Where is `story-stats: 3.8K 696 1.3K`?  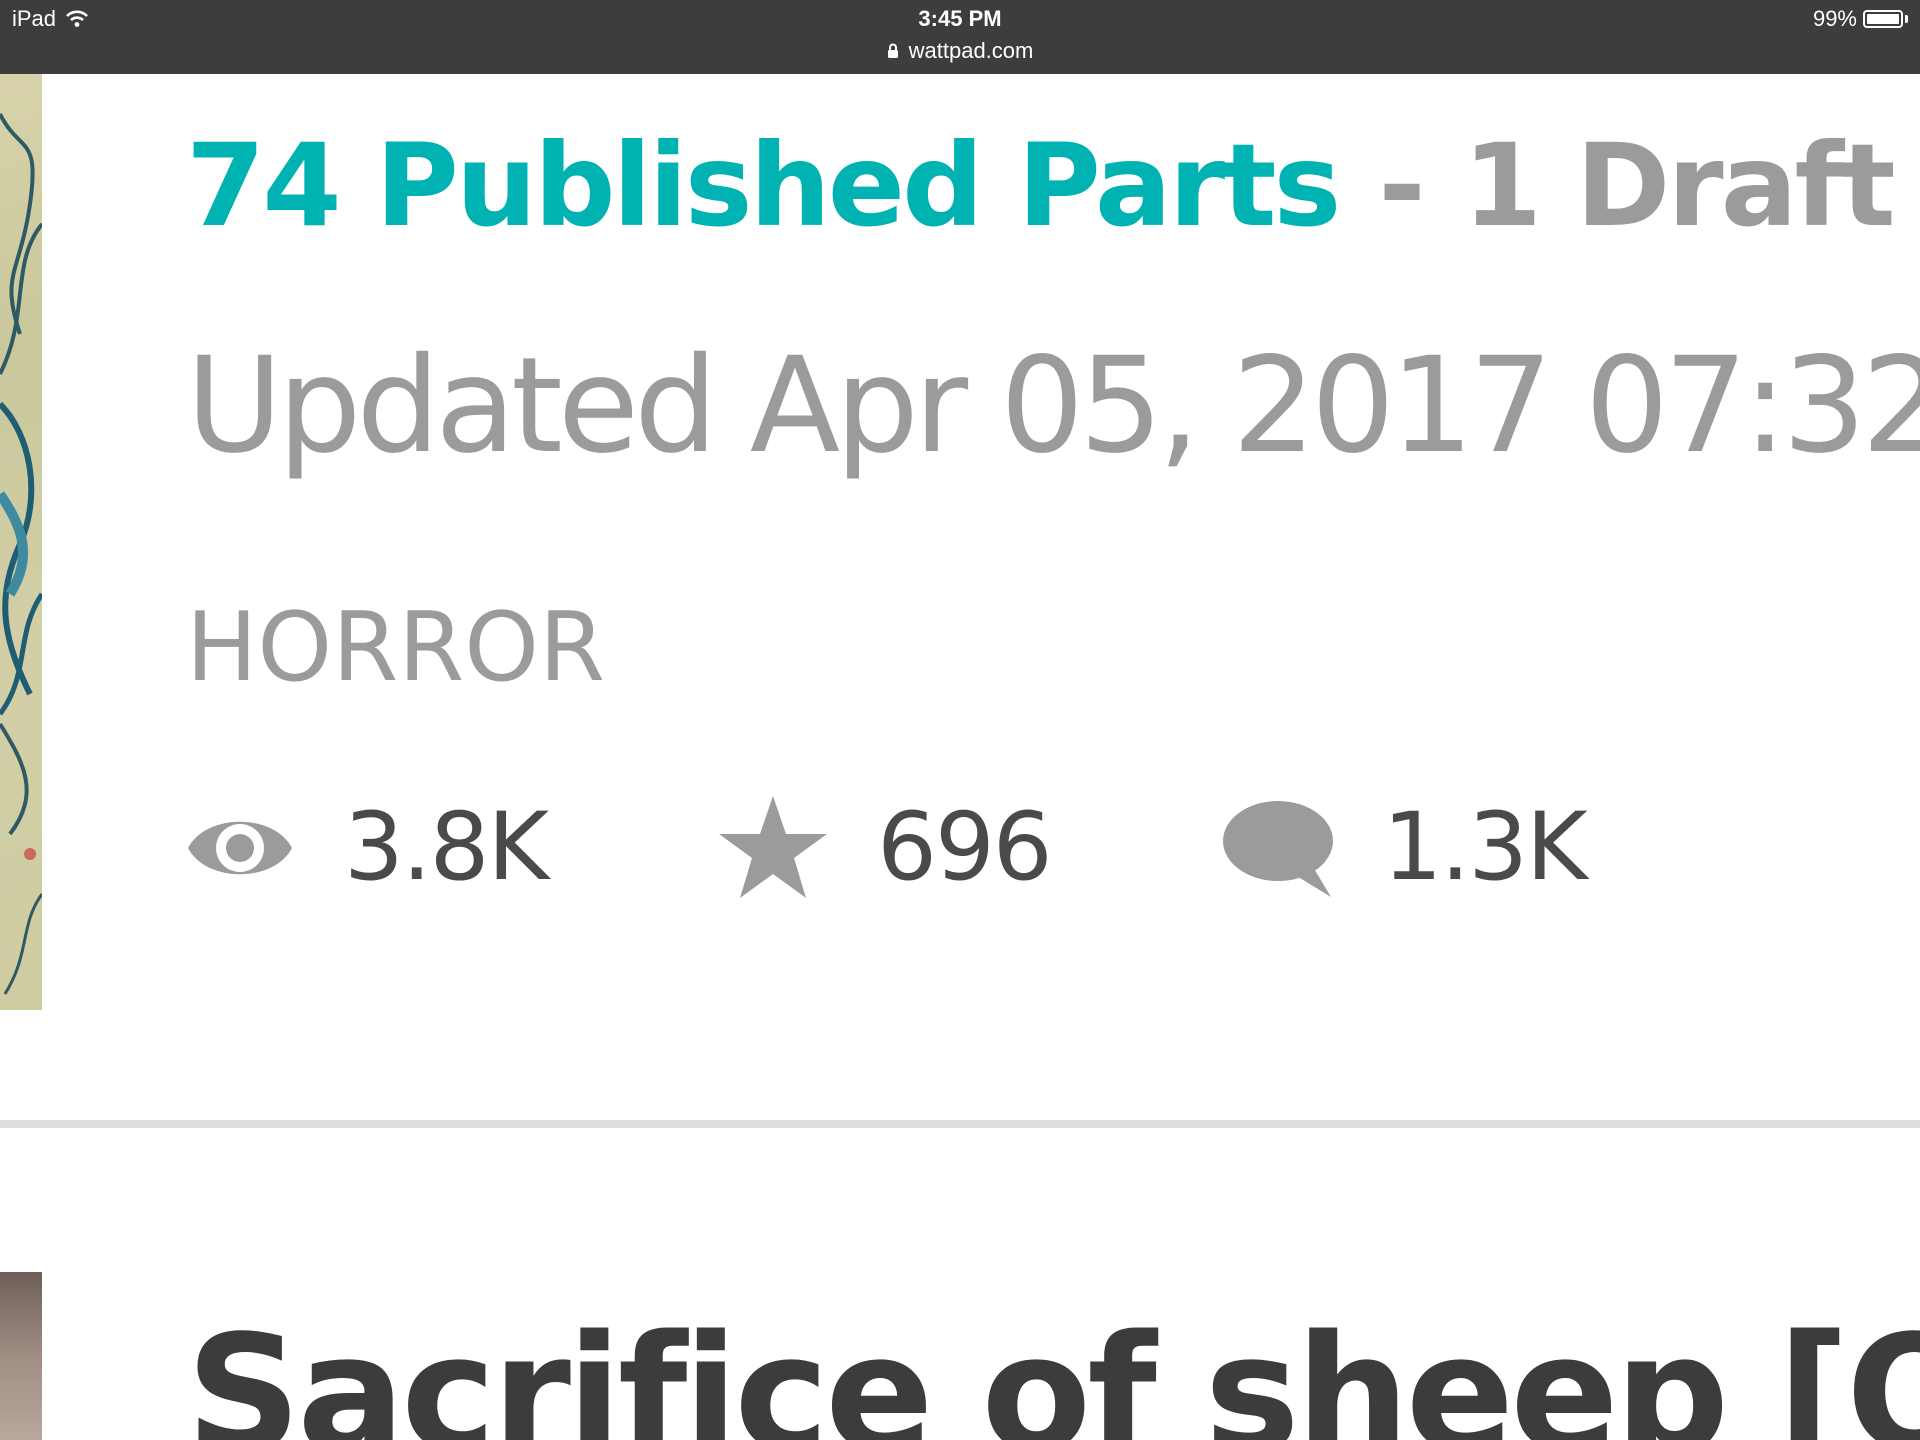 story-stats: 3.8K 696 1.3K is located at coordinates (886, 847).